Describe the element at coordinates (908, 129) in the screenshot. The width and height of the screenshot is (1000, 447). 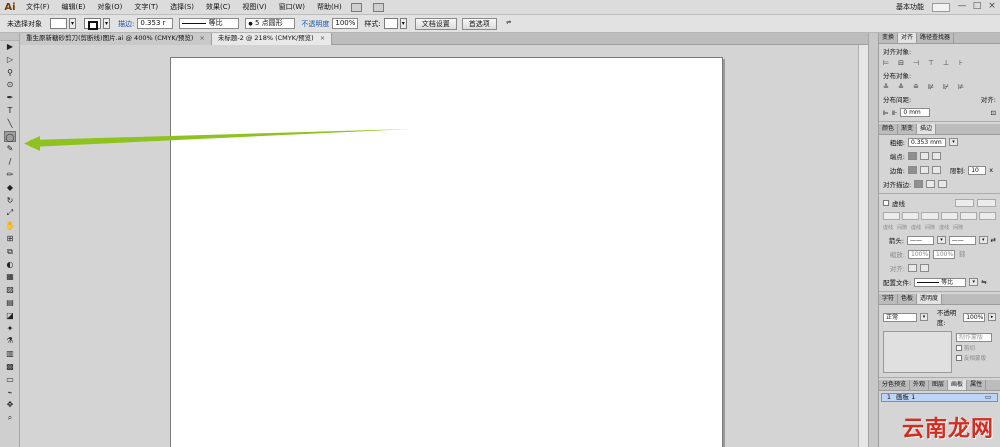
I see `tab-gradient: 渐变` at that location.